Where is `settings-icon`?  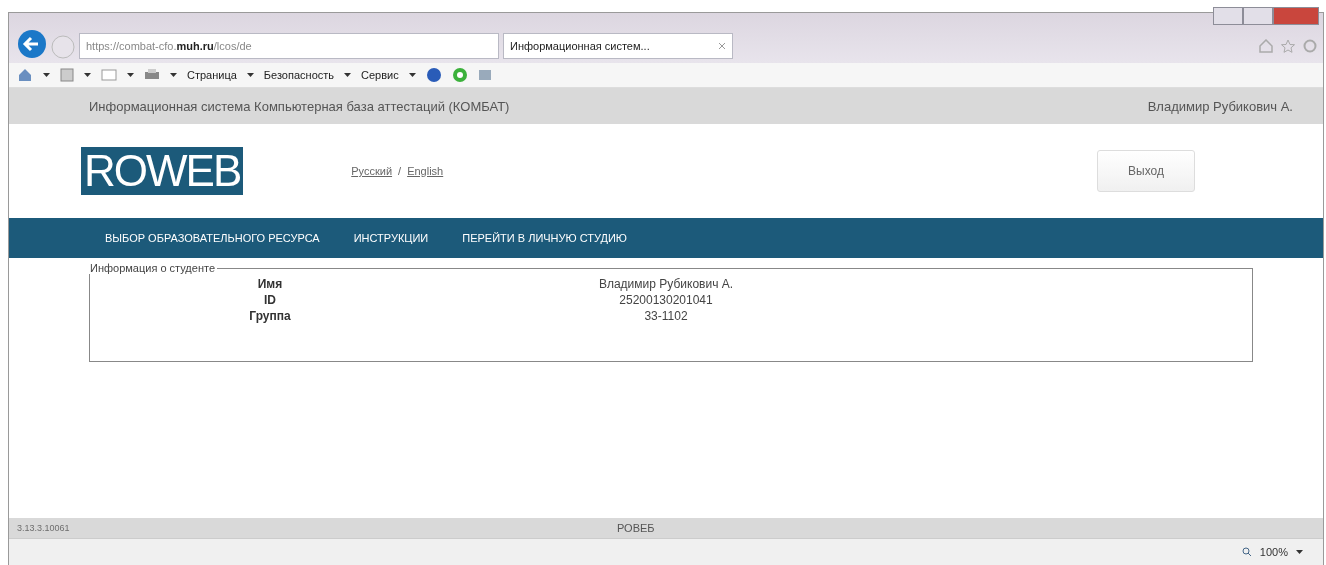
settings-icon is located at coordinates (1310, 46).